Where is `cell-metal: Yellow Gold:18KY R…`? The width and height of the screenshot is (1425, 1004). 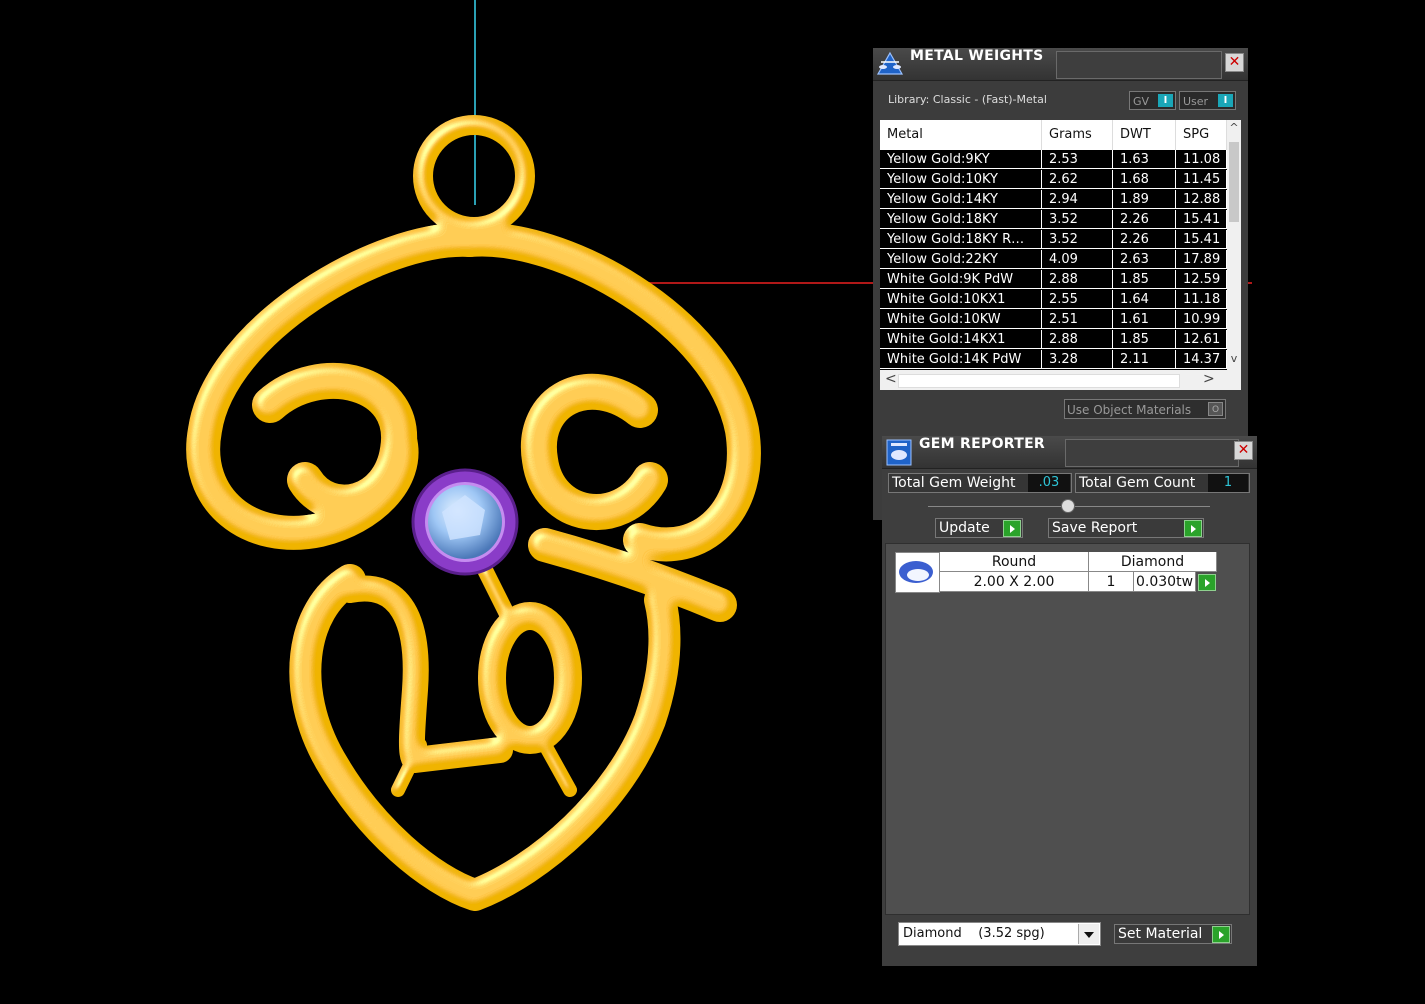
cell-metal: Yellow Gold:18KY R… is located at coordinates (961, 239).